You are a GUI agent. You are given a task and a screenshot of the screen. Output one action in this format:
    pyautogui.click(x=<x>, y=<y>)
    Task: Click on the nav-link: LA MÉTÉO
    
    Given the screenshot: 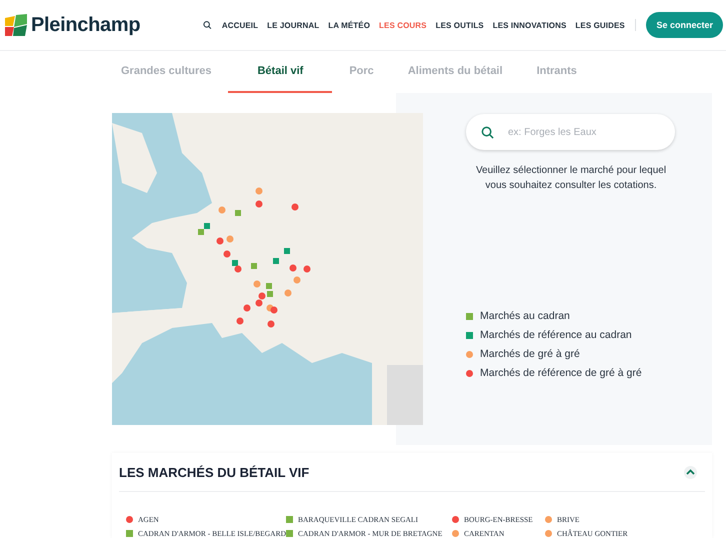 What is the action you would take?
    pyautogui.click(x=349, y=25)
    